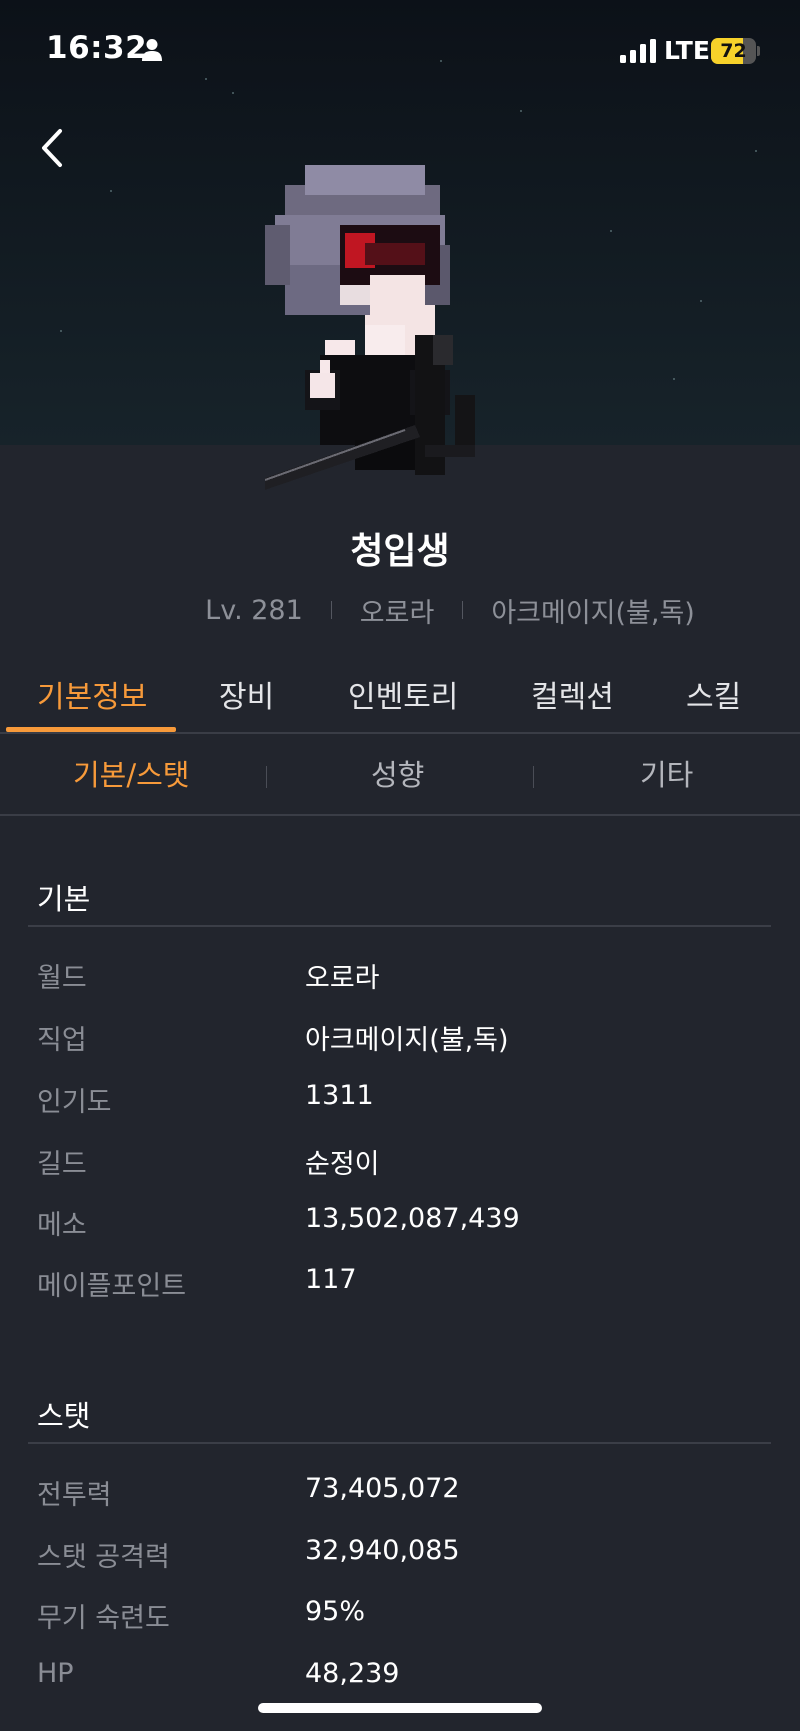  I want to click on network-type: LTE, so click(687, 50).